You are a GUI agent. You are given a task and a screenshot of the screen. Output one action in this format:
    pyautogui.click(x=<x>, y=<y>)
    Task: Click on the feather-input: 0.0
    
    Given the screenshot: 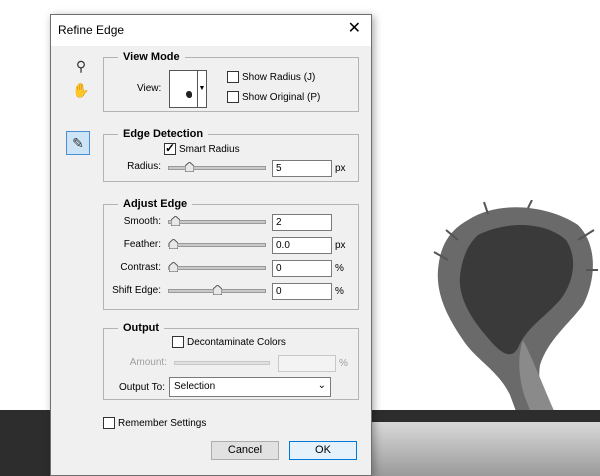 What is the action you would take?
    pyautogui.click(x=302, y=245)
    